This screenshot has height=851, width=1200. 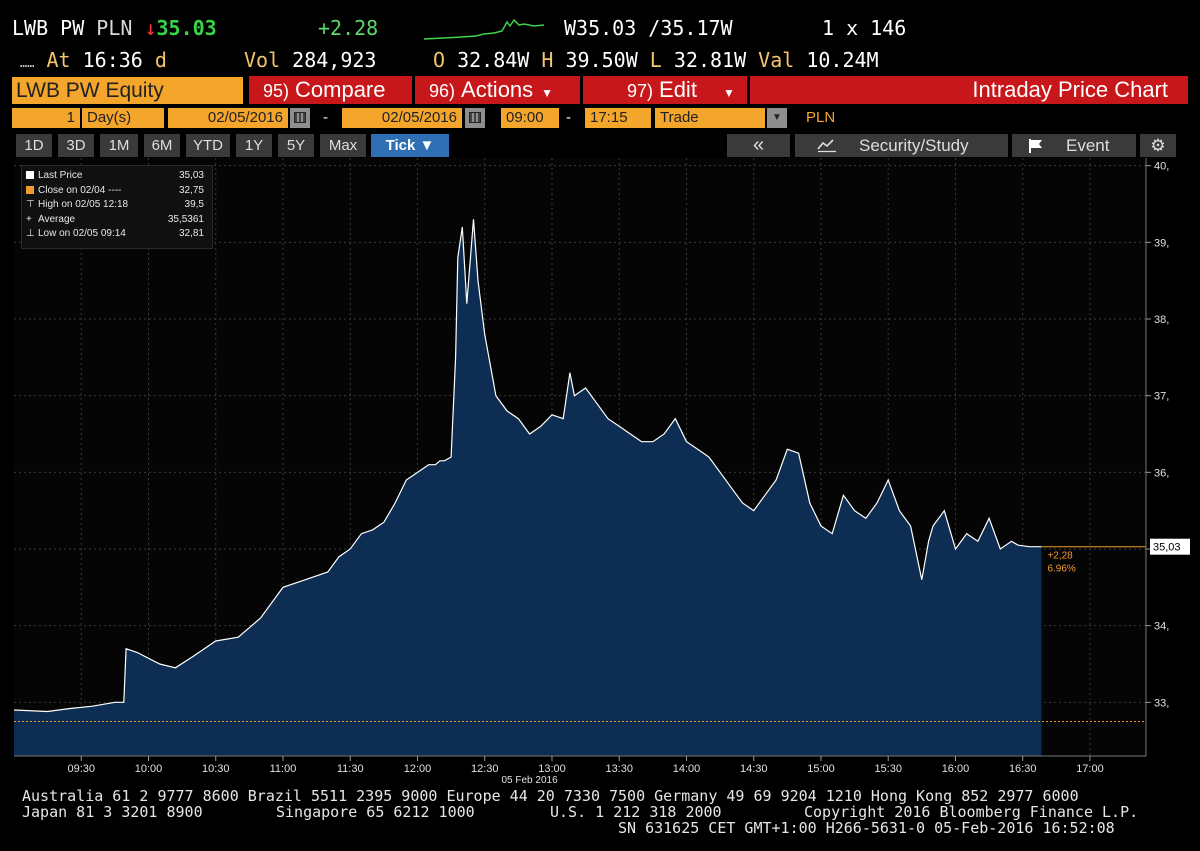 I want to click on last-price: 35.03, so click(x=186, y=28).